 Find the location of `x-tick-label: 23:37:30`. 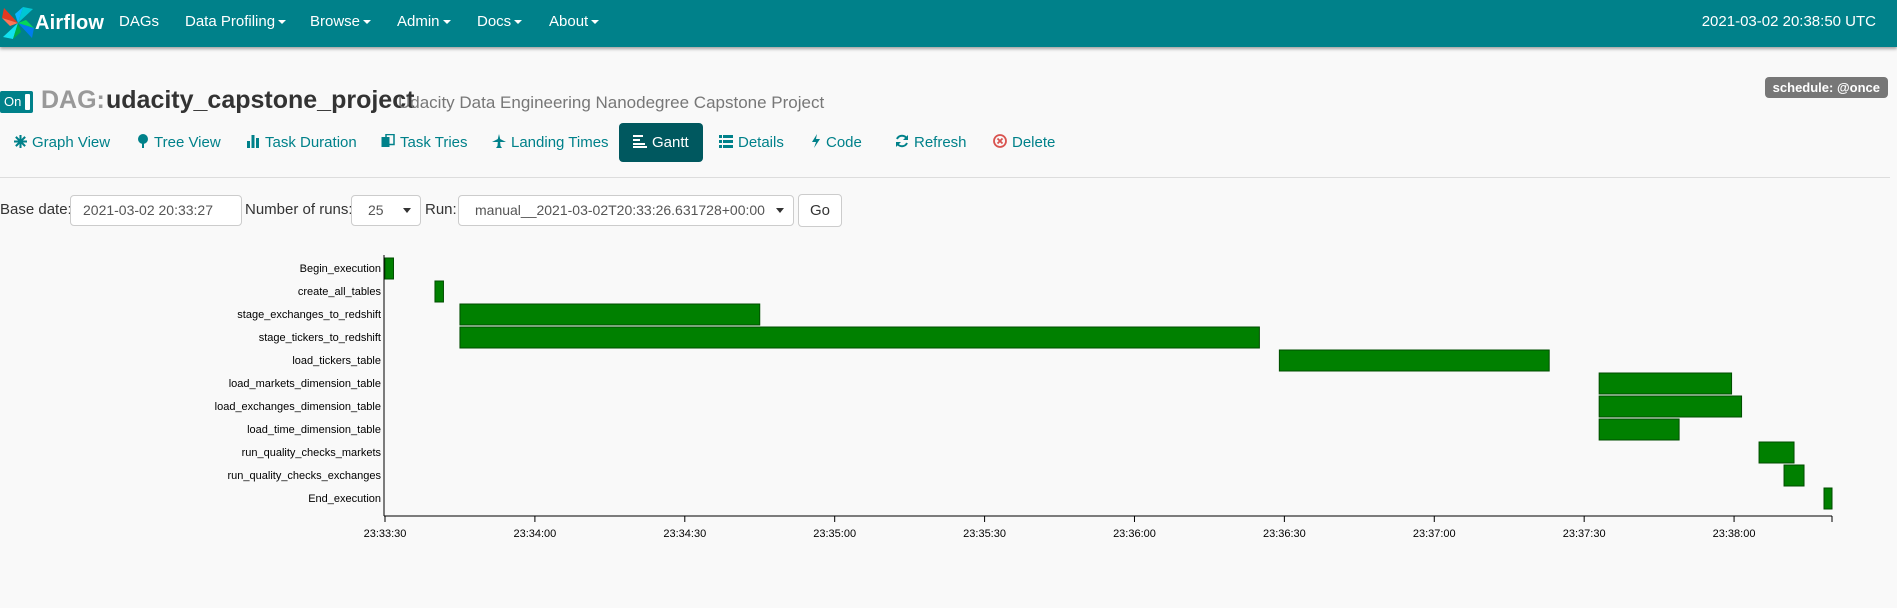

x-tick-label: 23:37:30 is located at coordinates (1584, 534).